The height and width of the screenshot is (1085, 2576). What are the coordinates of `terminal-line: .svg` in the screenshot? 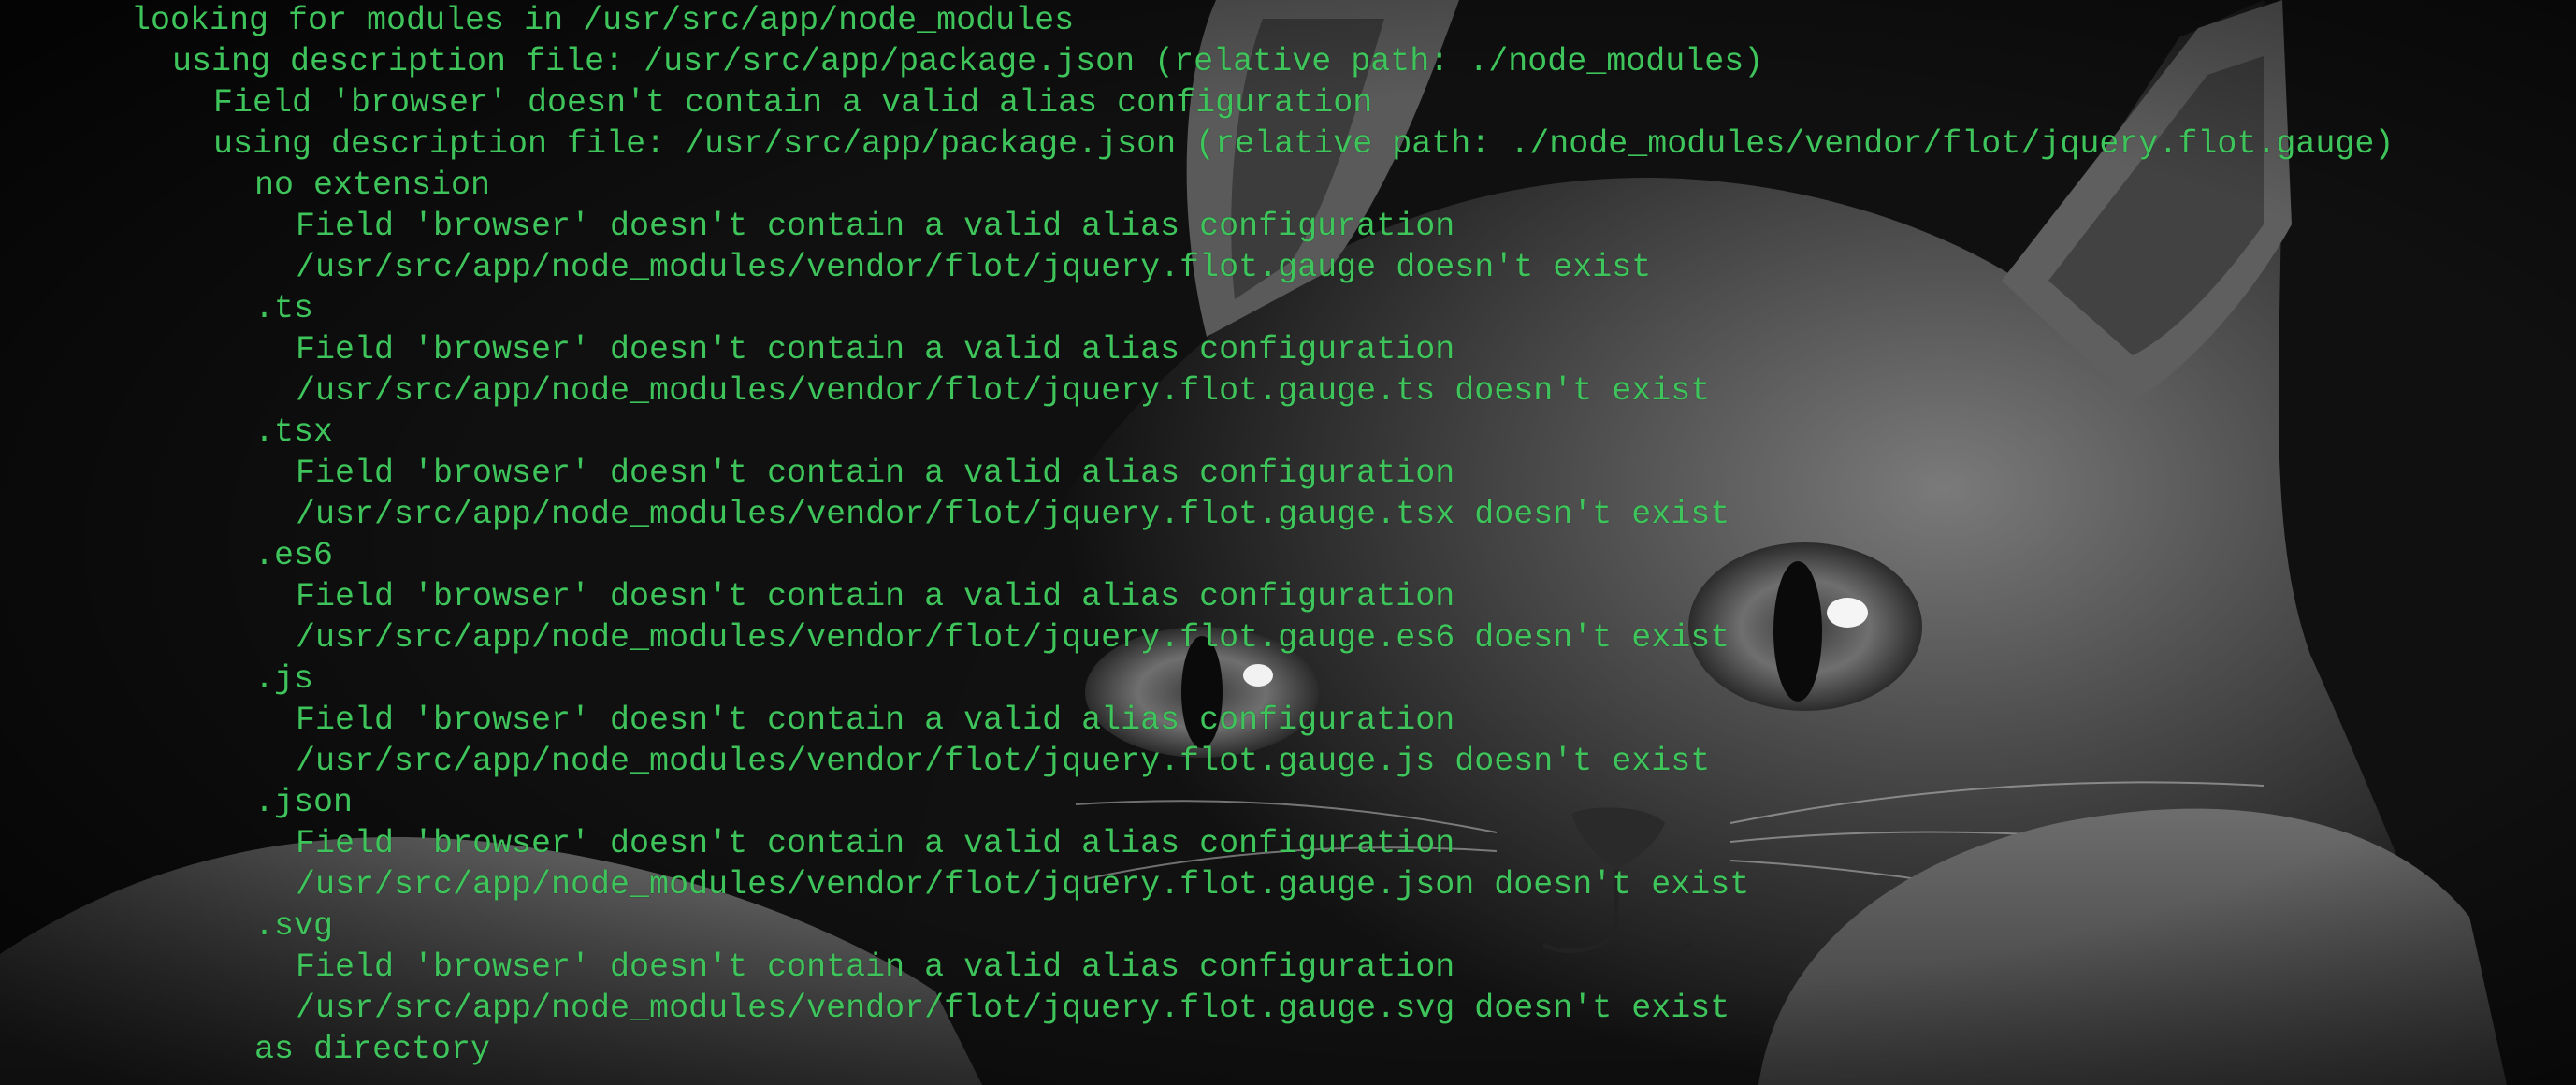 It's located at (1288, 926).